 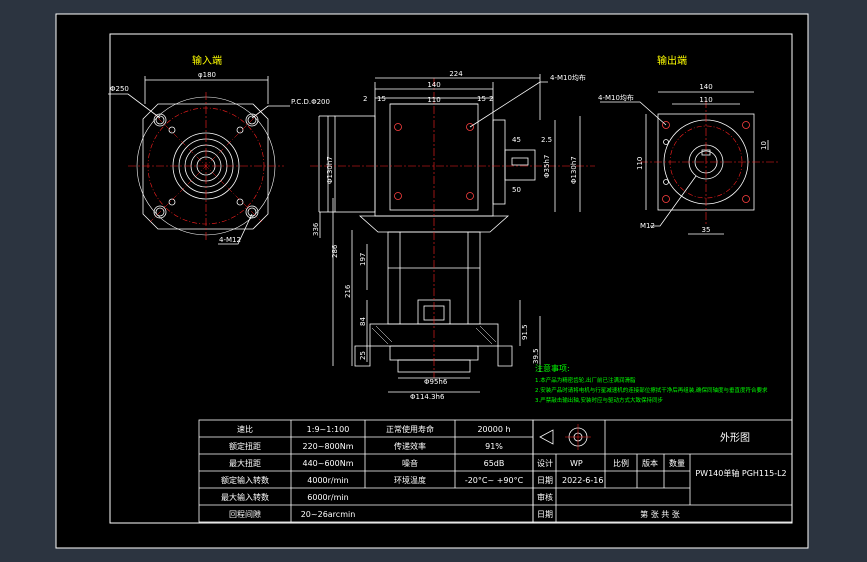 What do you see at coordinates (574, 170) in the screenshot?
I see `dim-phi130h7-right: Φ130h7` at bounding box center [574, 170].